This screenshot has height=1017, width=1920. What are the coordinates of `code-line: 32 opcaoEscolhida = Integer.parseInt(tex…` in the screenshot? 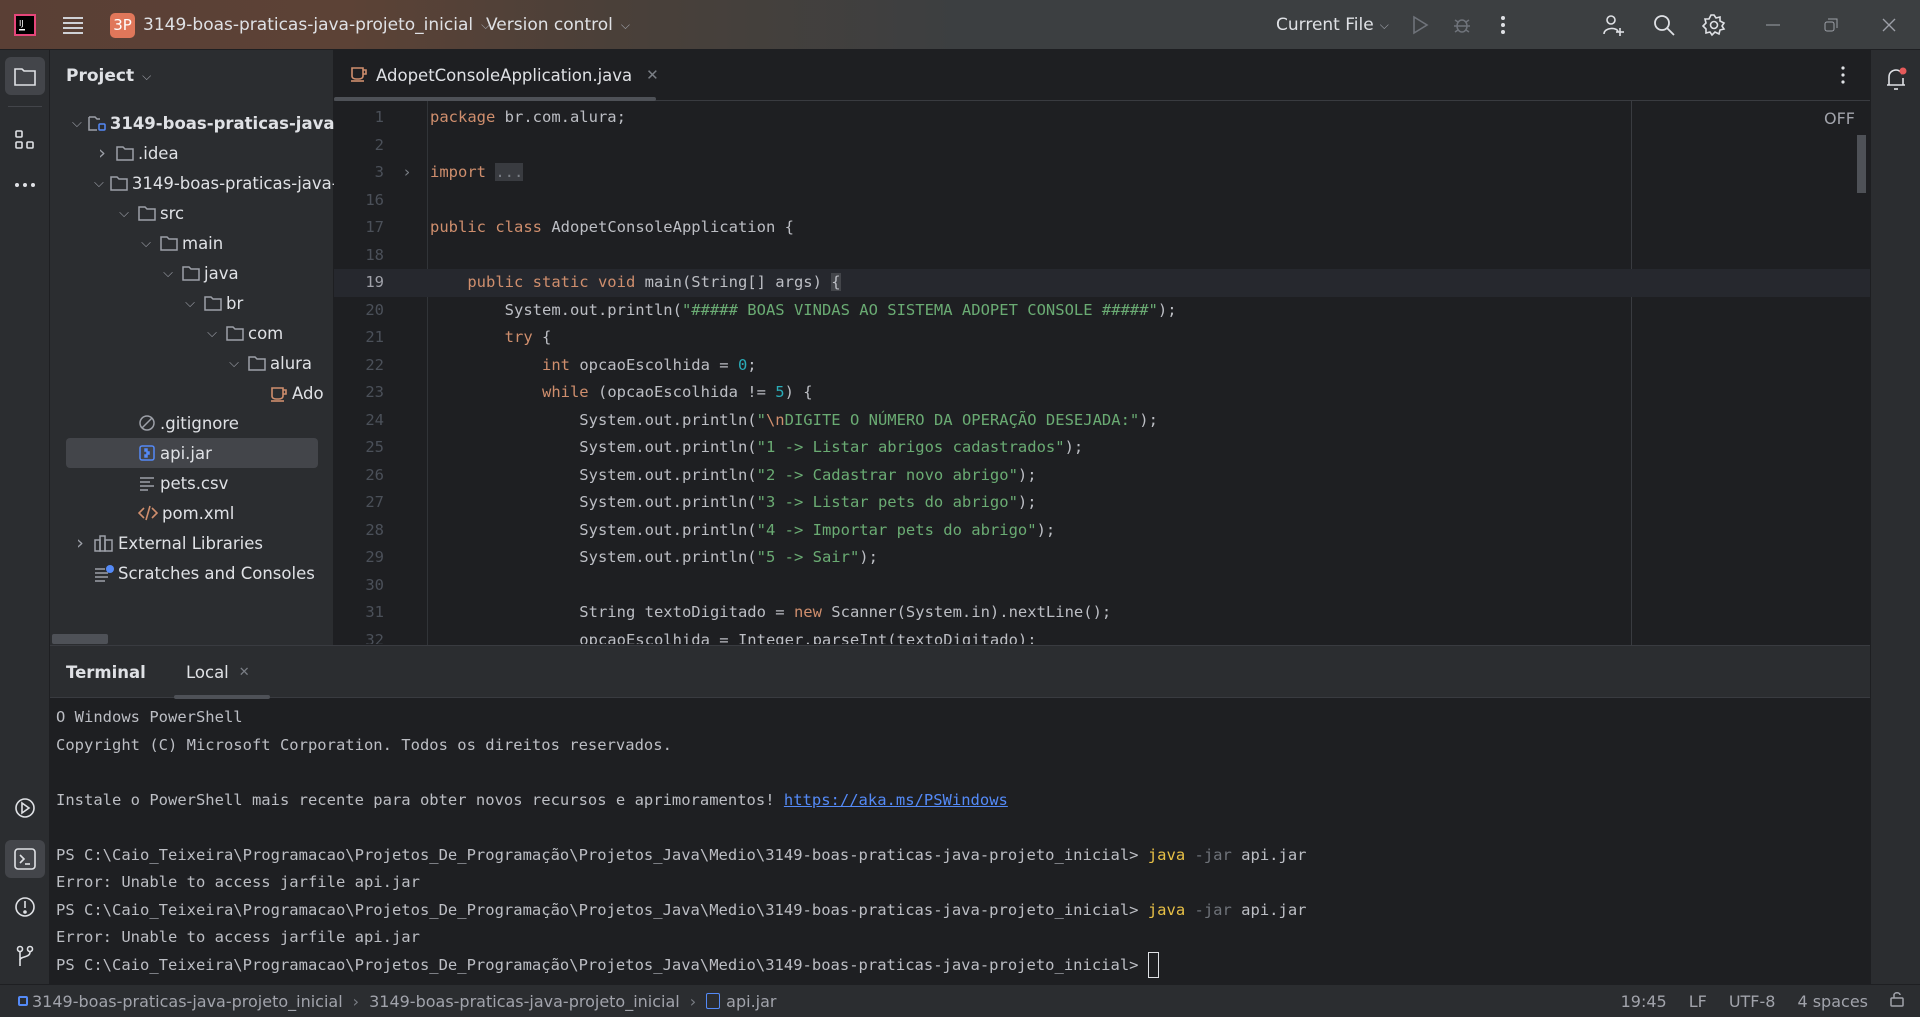 It's located at (1102, 636).